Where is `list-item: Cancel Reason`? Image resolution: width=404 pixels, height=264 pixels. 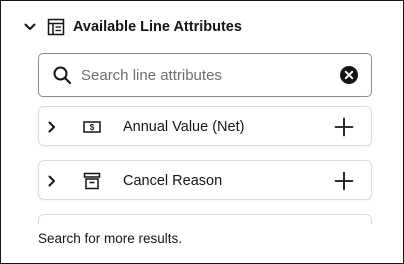 list-item: Cancel Reason is located at coordinates (205, 180).